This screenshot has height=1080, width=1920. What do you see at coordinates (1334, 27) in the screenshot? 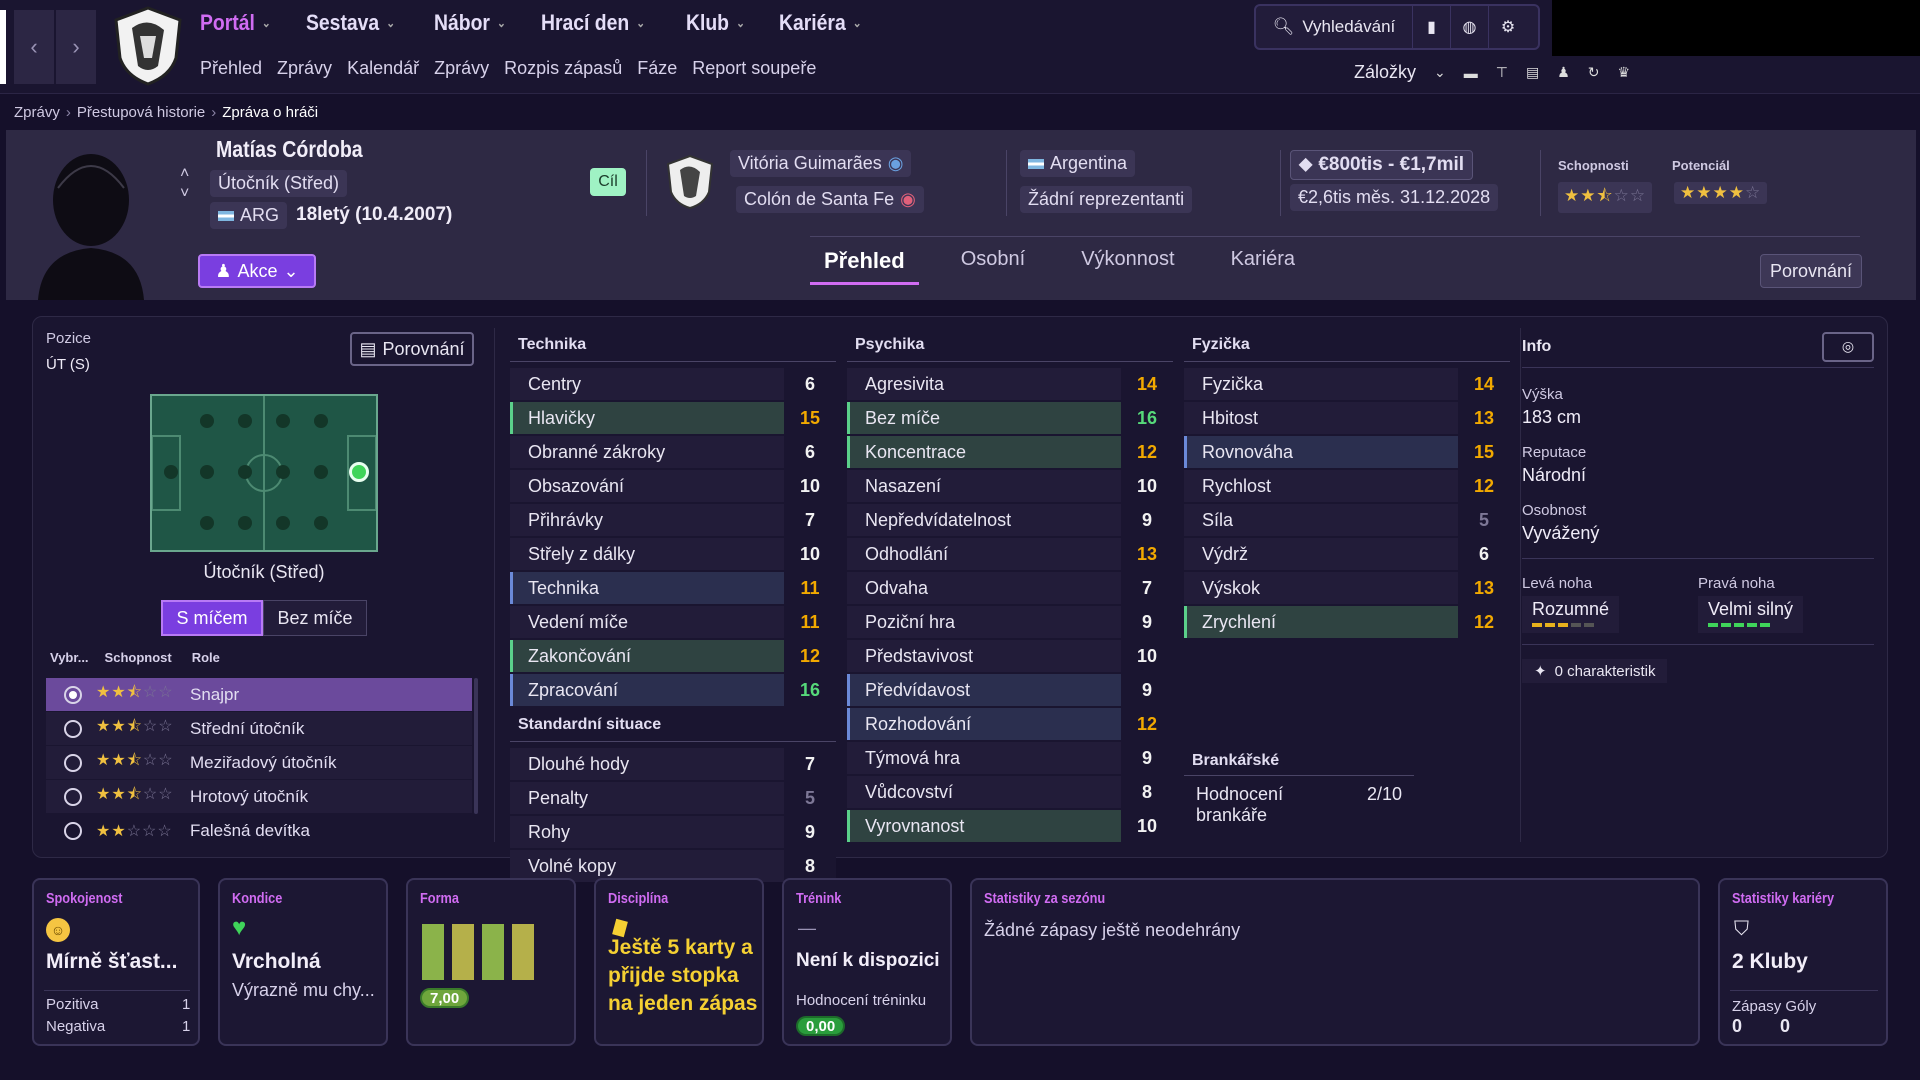
I see `search-button: 🔍︎ Vyhledávání` at bounding box center [1334, 27].